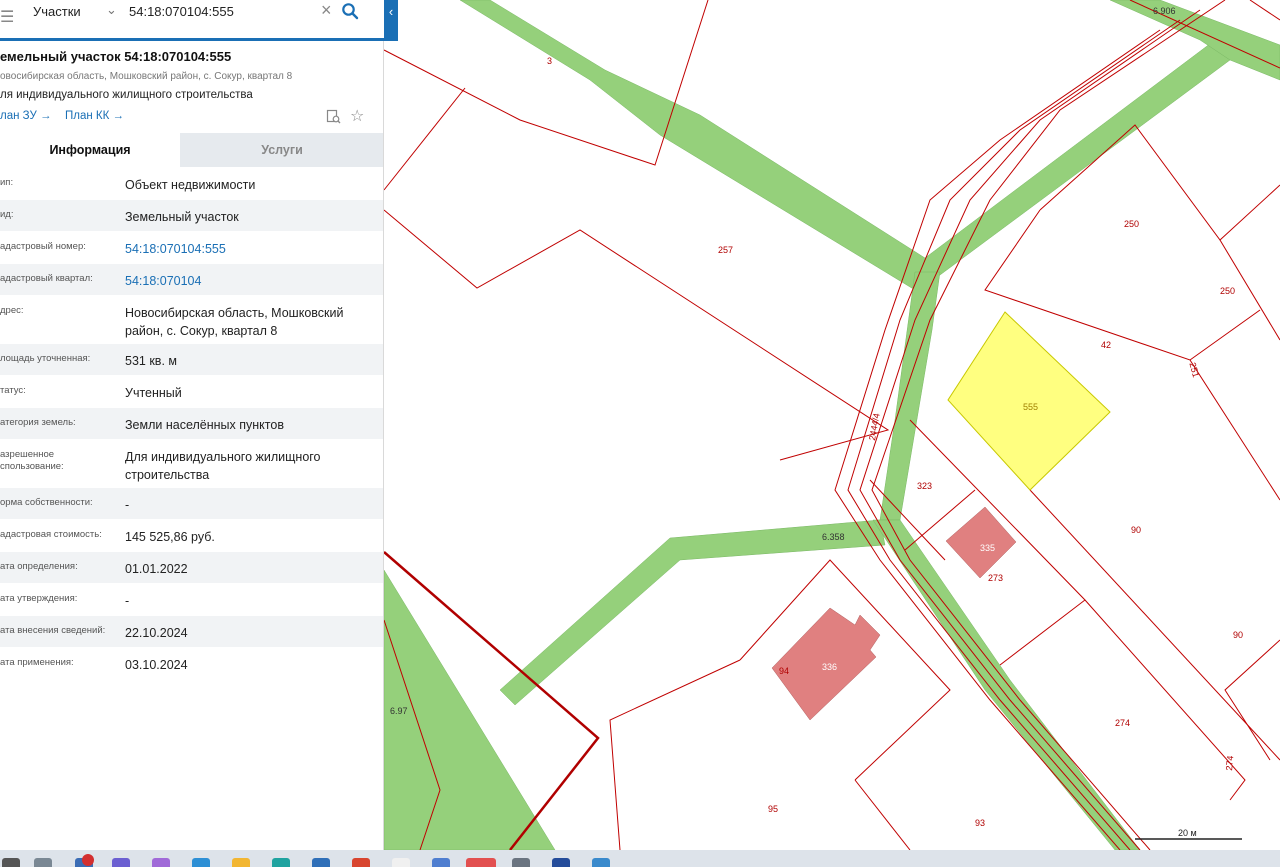  I want to click on attr-row: ата определения: 01.01.2022, so click(191, 568).